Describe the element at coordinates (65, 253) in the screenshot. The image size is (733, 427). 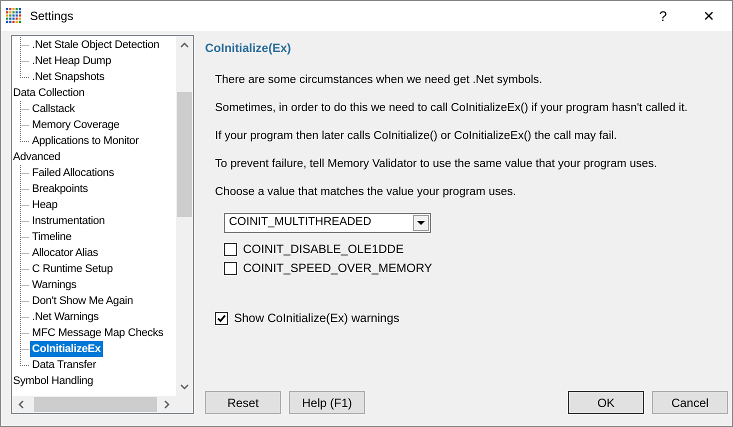
I see `tree-item: Allocator Alias` at that location.